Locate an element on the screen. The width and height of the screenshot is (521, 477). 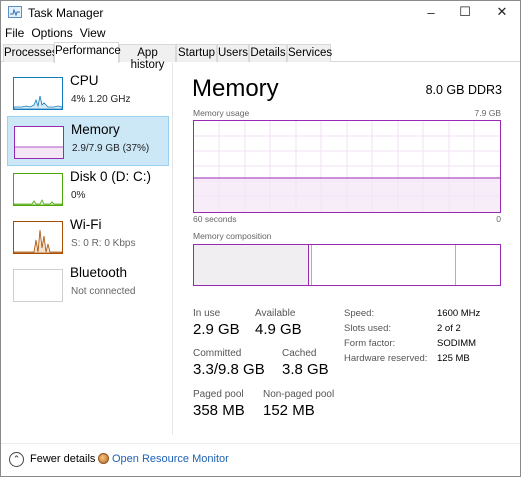
minimize-icon: – is located at coordinates (431, 12).